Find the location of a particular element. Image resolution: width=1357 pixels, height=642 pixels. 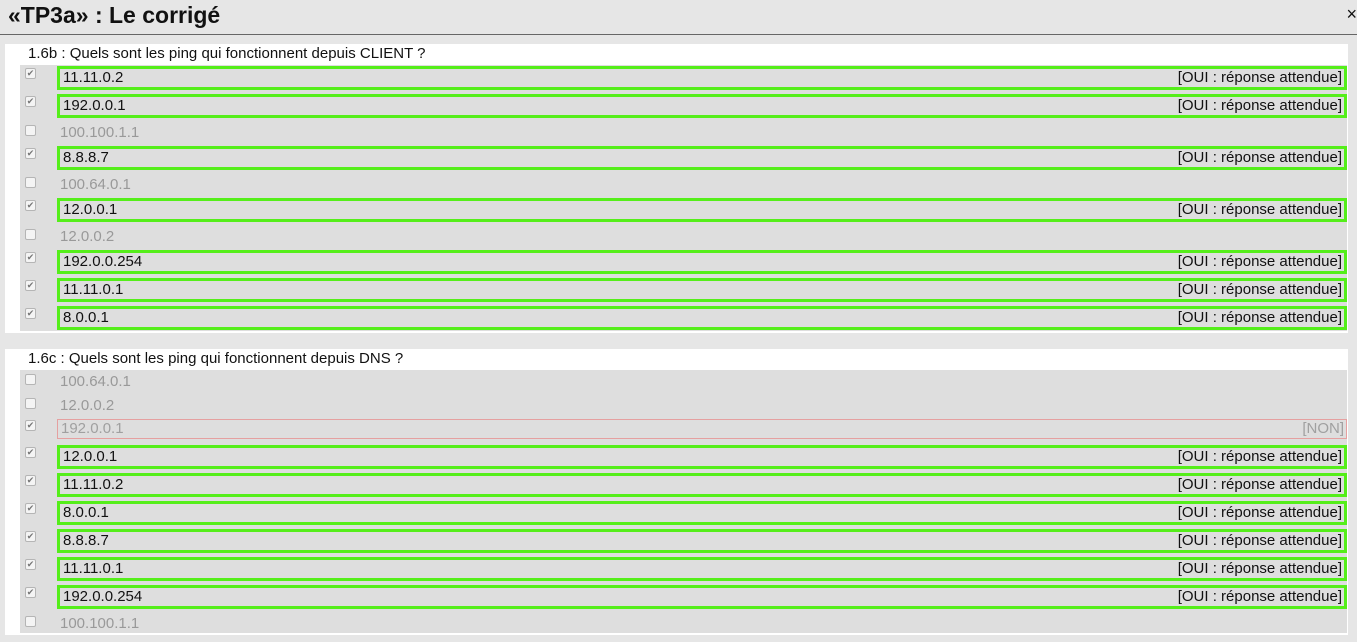

answer-row: ✔ 192.0.0.1 [OUI : réponse attendue] is located at coordinates (683, 107).